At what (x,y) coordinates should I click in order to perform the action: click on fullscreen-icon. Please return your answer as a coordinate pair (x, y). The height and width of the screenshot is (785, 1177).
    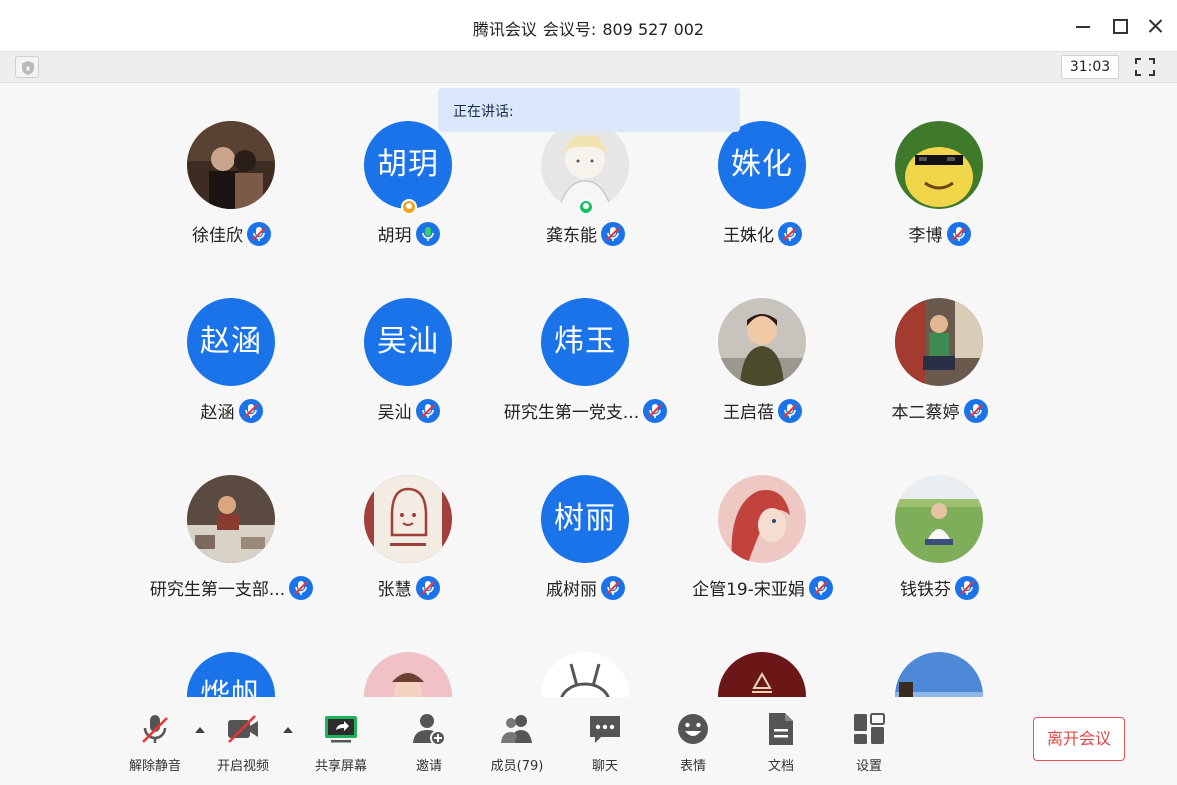
    Looking at the image, I should click on (1145, 67).